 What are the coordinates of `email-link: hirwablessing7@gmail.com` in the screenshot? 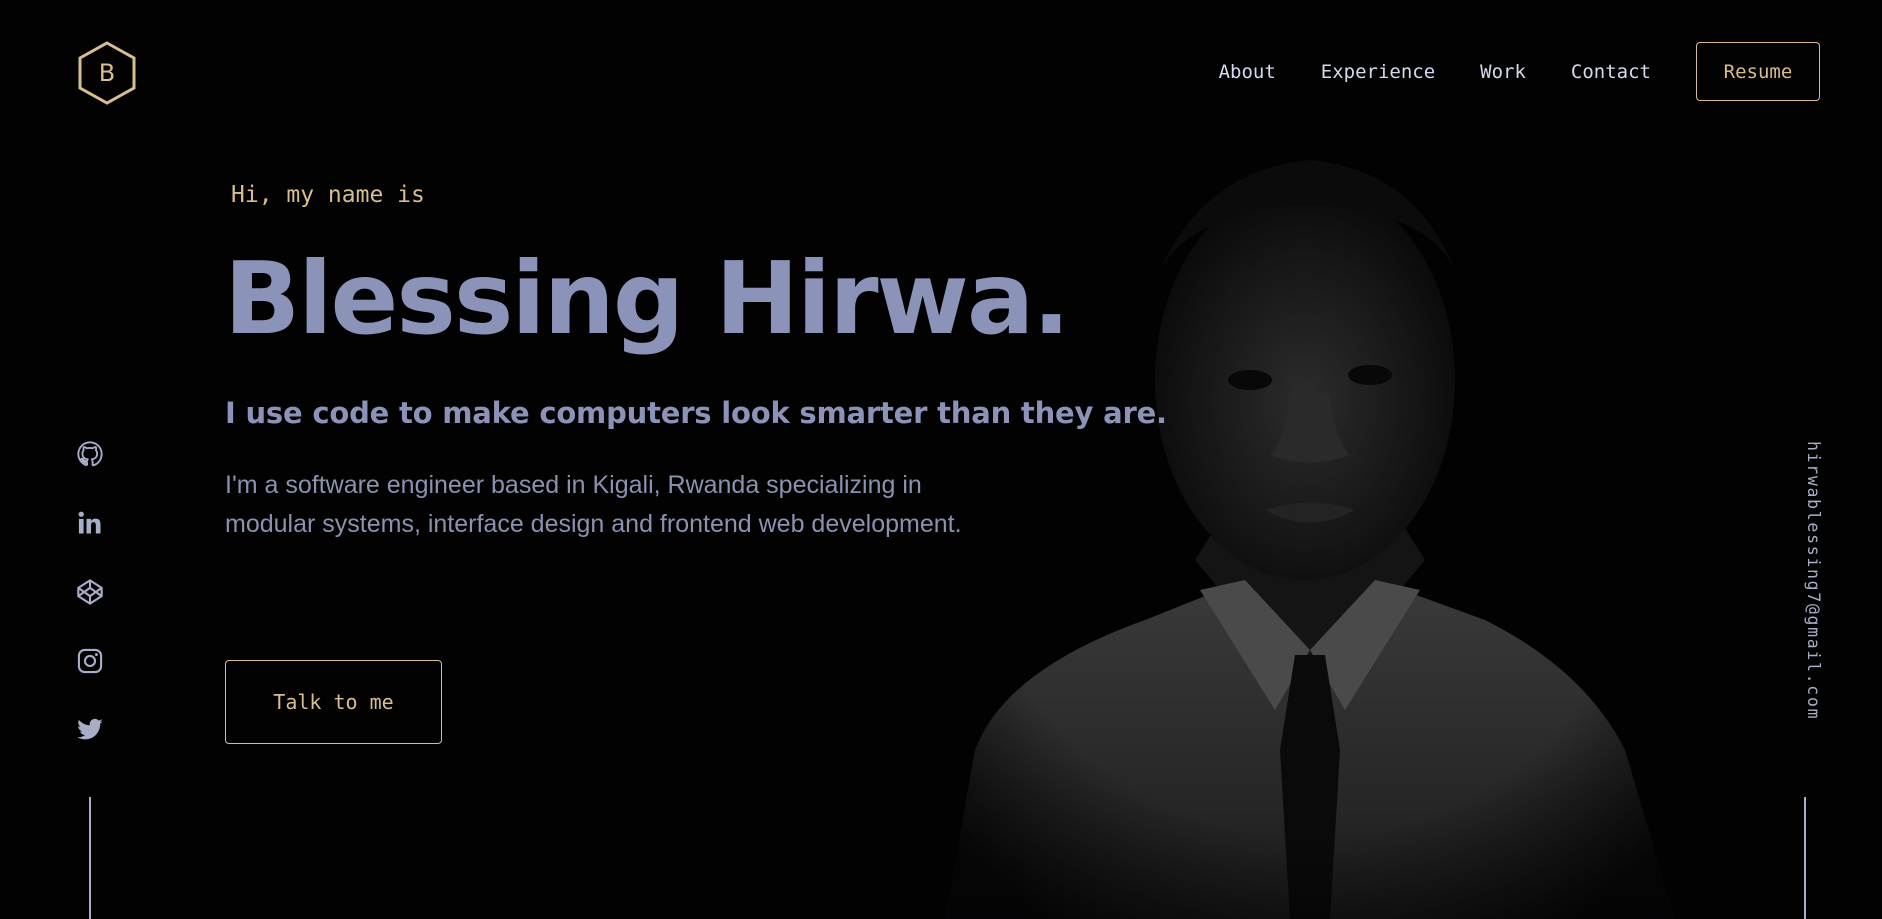 It's located at (1813, 580).